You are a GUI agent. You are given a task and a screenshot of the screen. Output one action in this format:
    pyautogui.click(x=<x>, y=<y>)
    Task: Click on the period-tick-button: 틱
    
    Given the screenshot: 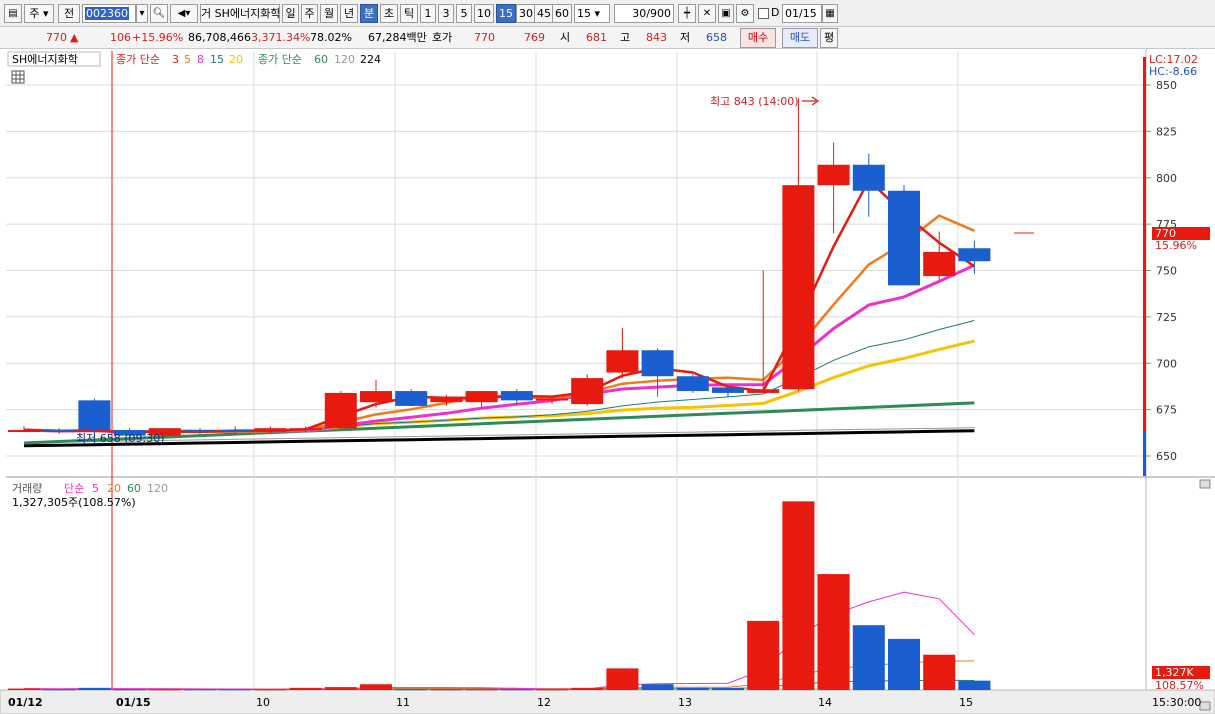 What is the action you would take?
    pyautogui.click(x=409, y=13)
    